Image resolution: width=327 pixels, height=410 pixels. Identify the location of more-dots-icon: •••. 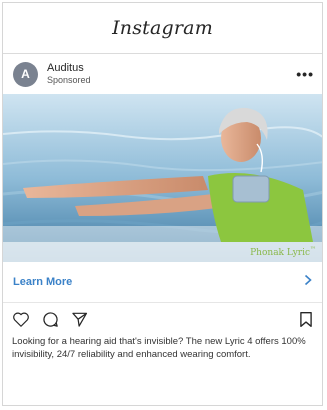
(305, 74).